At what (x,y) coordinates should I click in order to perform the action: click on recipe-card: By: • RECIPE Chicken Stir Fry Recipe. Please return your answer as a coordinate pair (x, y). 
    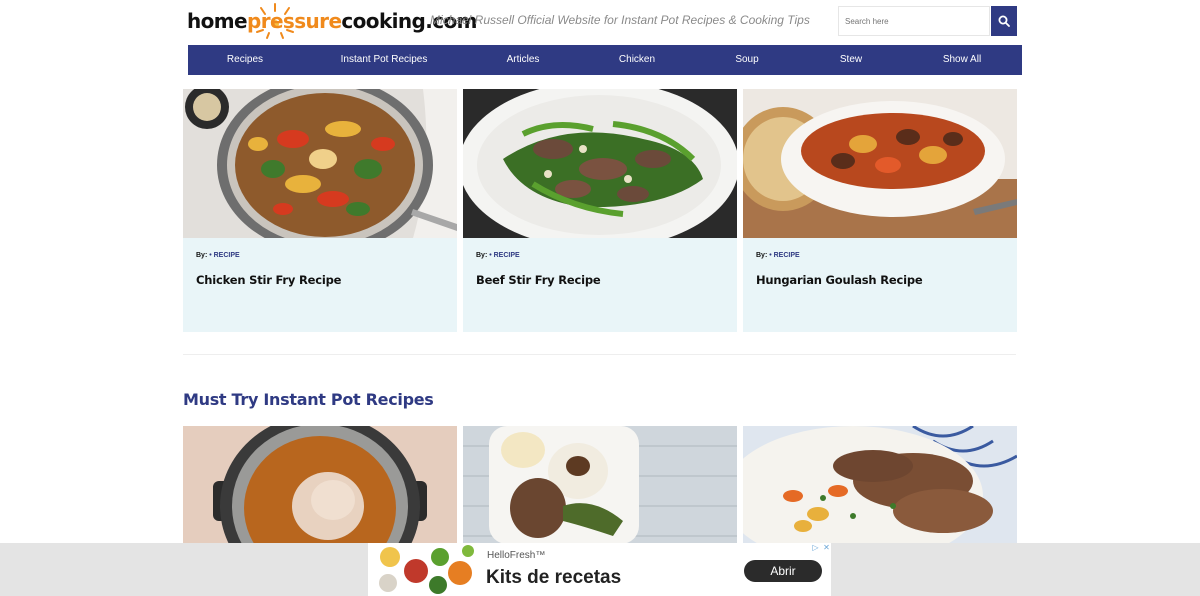
    Looking at the image, I should click on (320, 210).